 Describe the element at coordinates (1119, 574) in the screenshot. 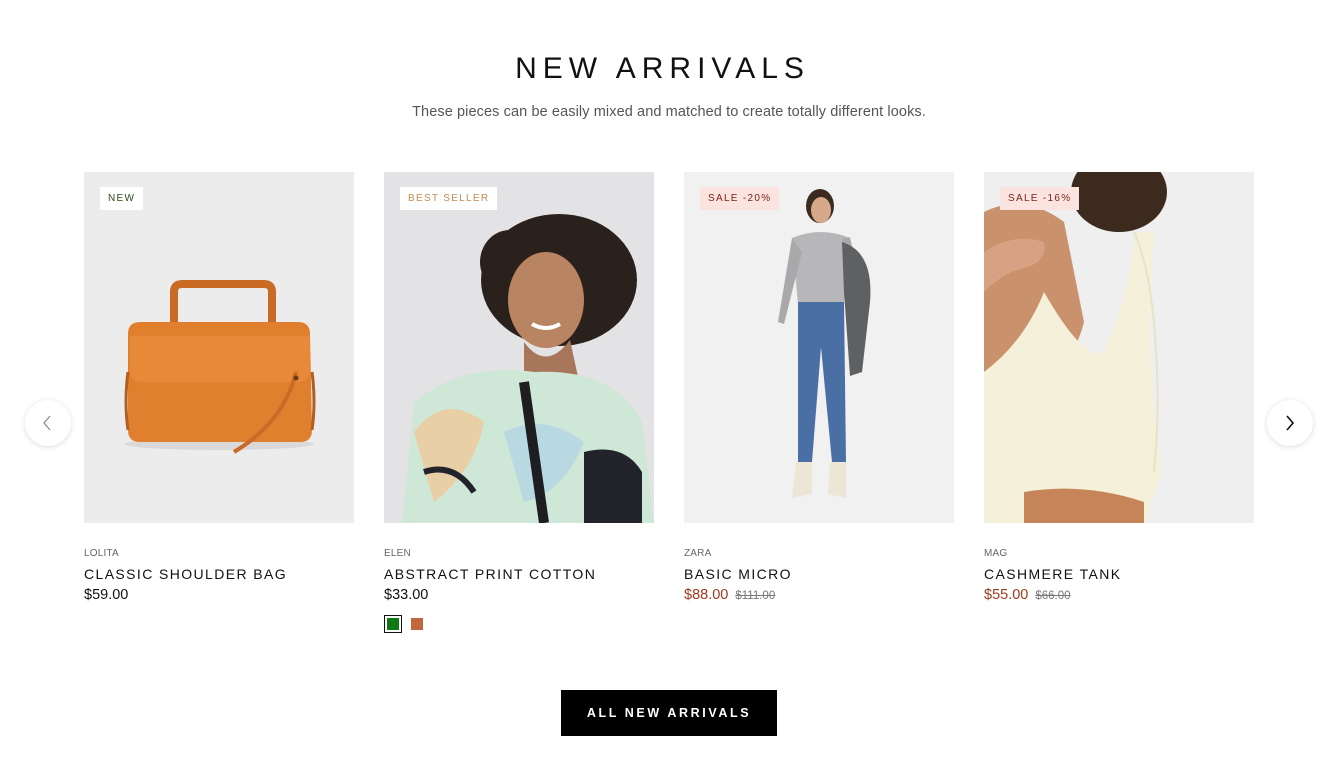

I see `product-name: CASHMERE TANK` at that location.